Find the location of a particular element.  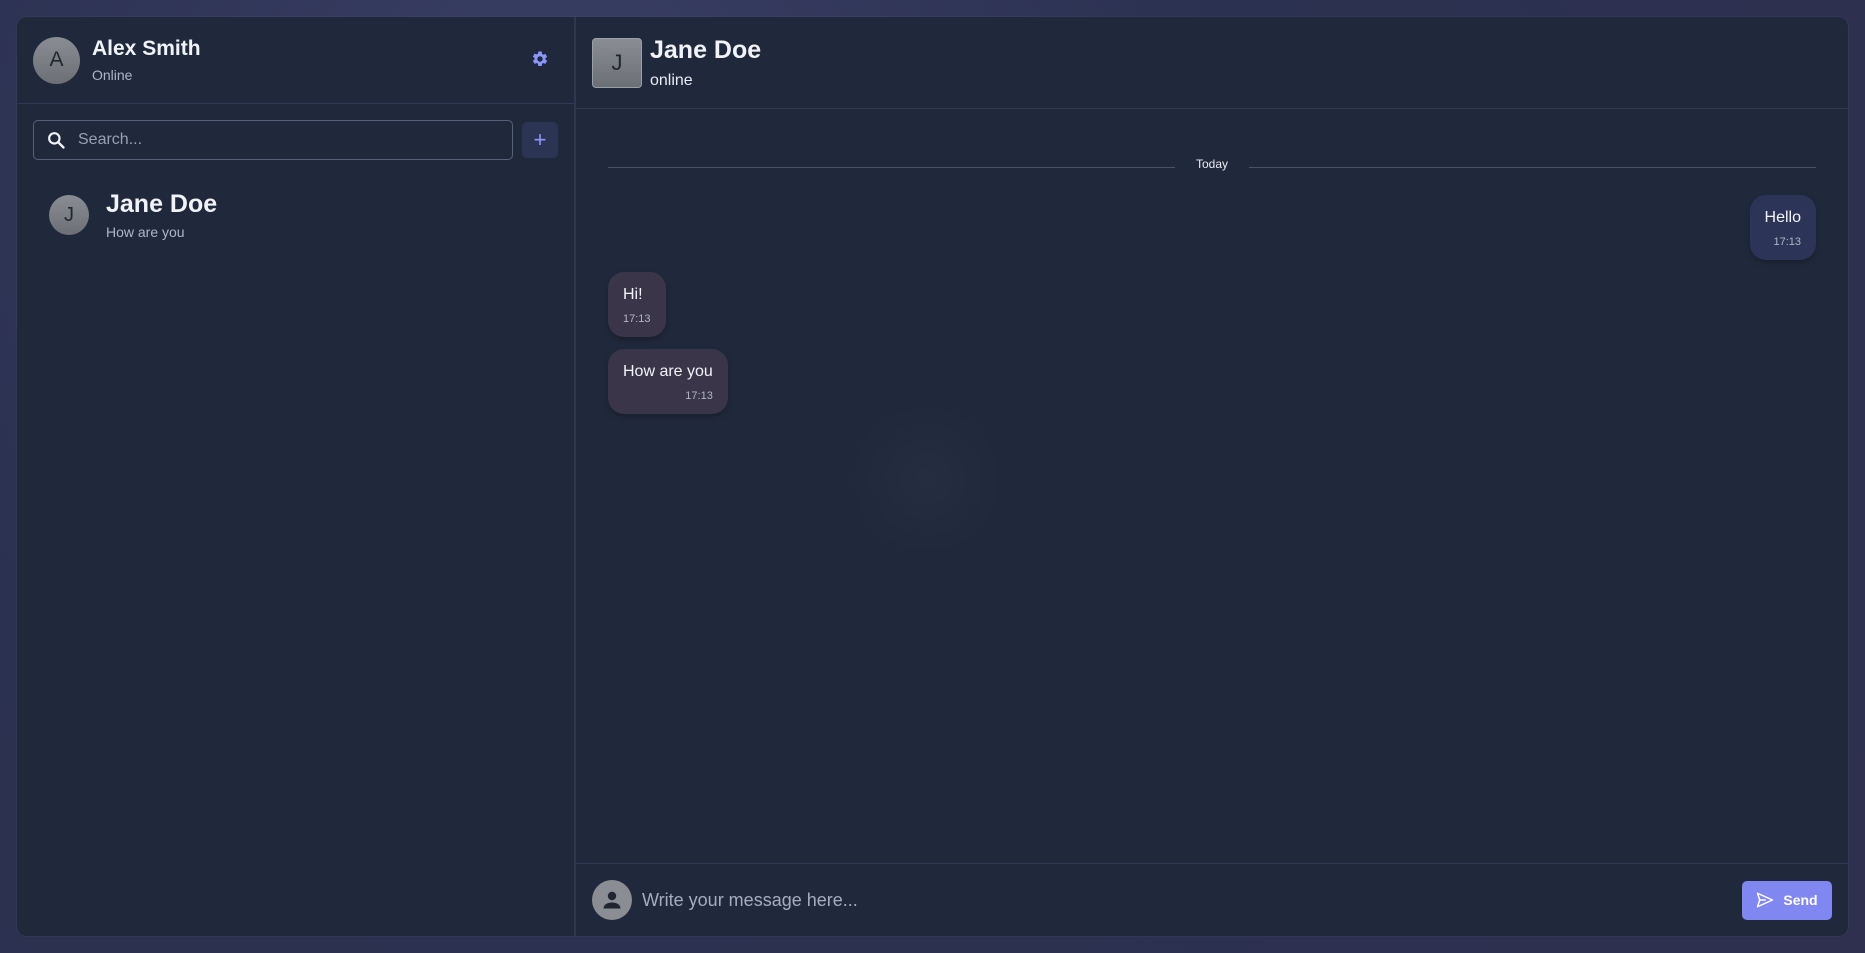

message-text: Hello is located at coordinates (1782, 217).